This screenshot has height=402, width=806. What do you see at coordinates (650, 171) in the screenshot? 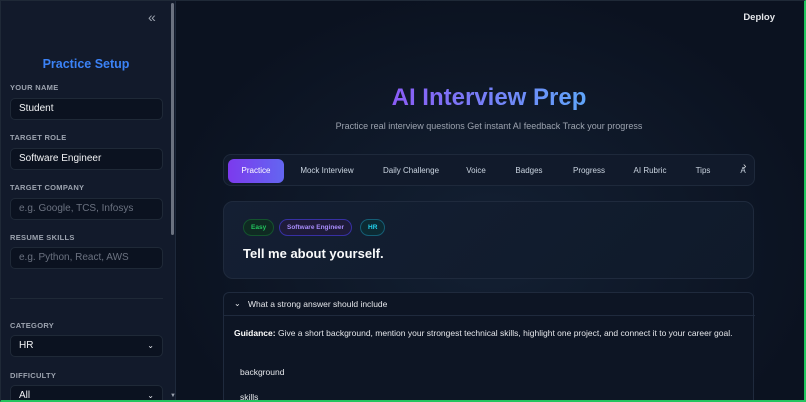
I see `tab-ai-rubric: AI Rubric` at bounding box center [650, 171].